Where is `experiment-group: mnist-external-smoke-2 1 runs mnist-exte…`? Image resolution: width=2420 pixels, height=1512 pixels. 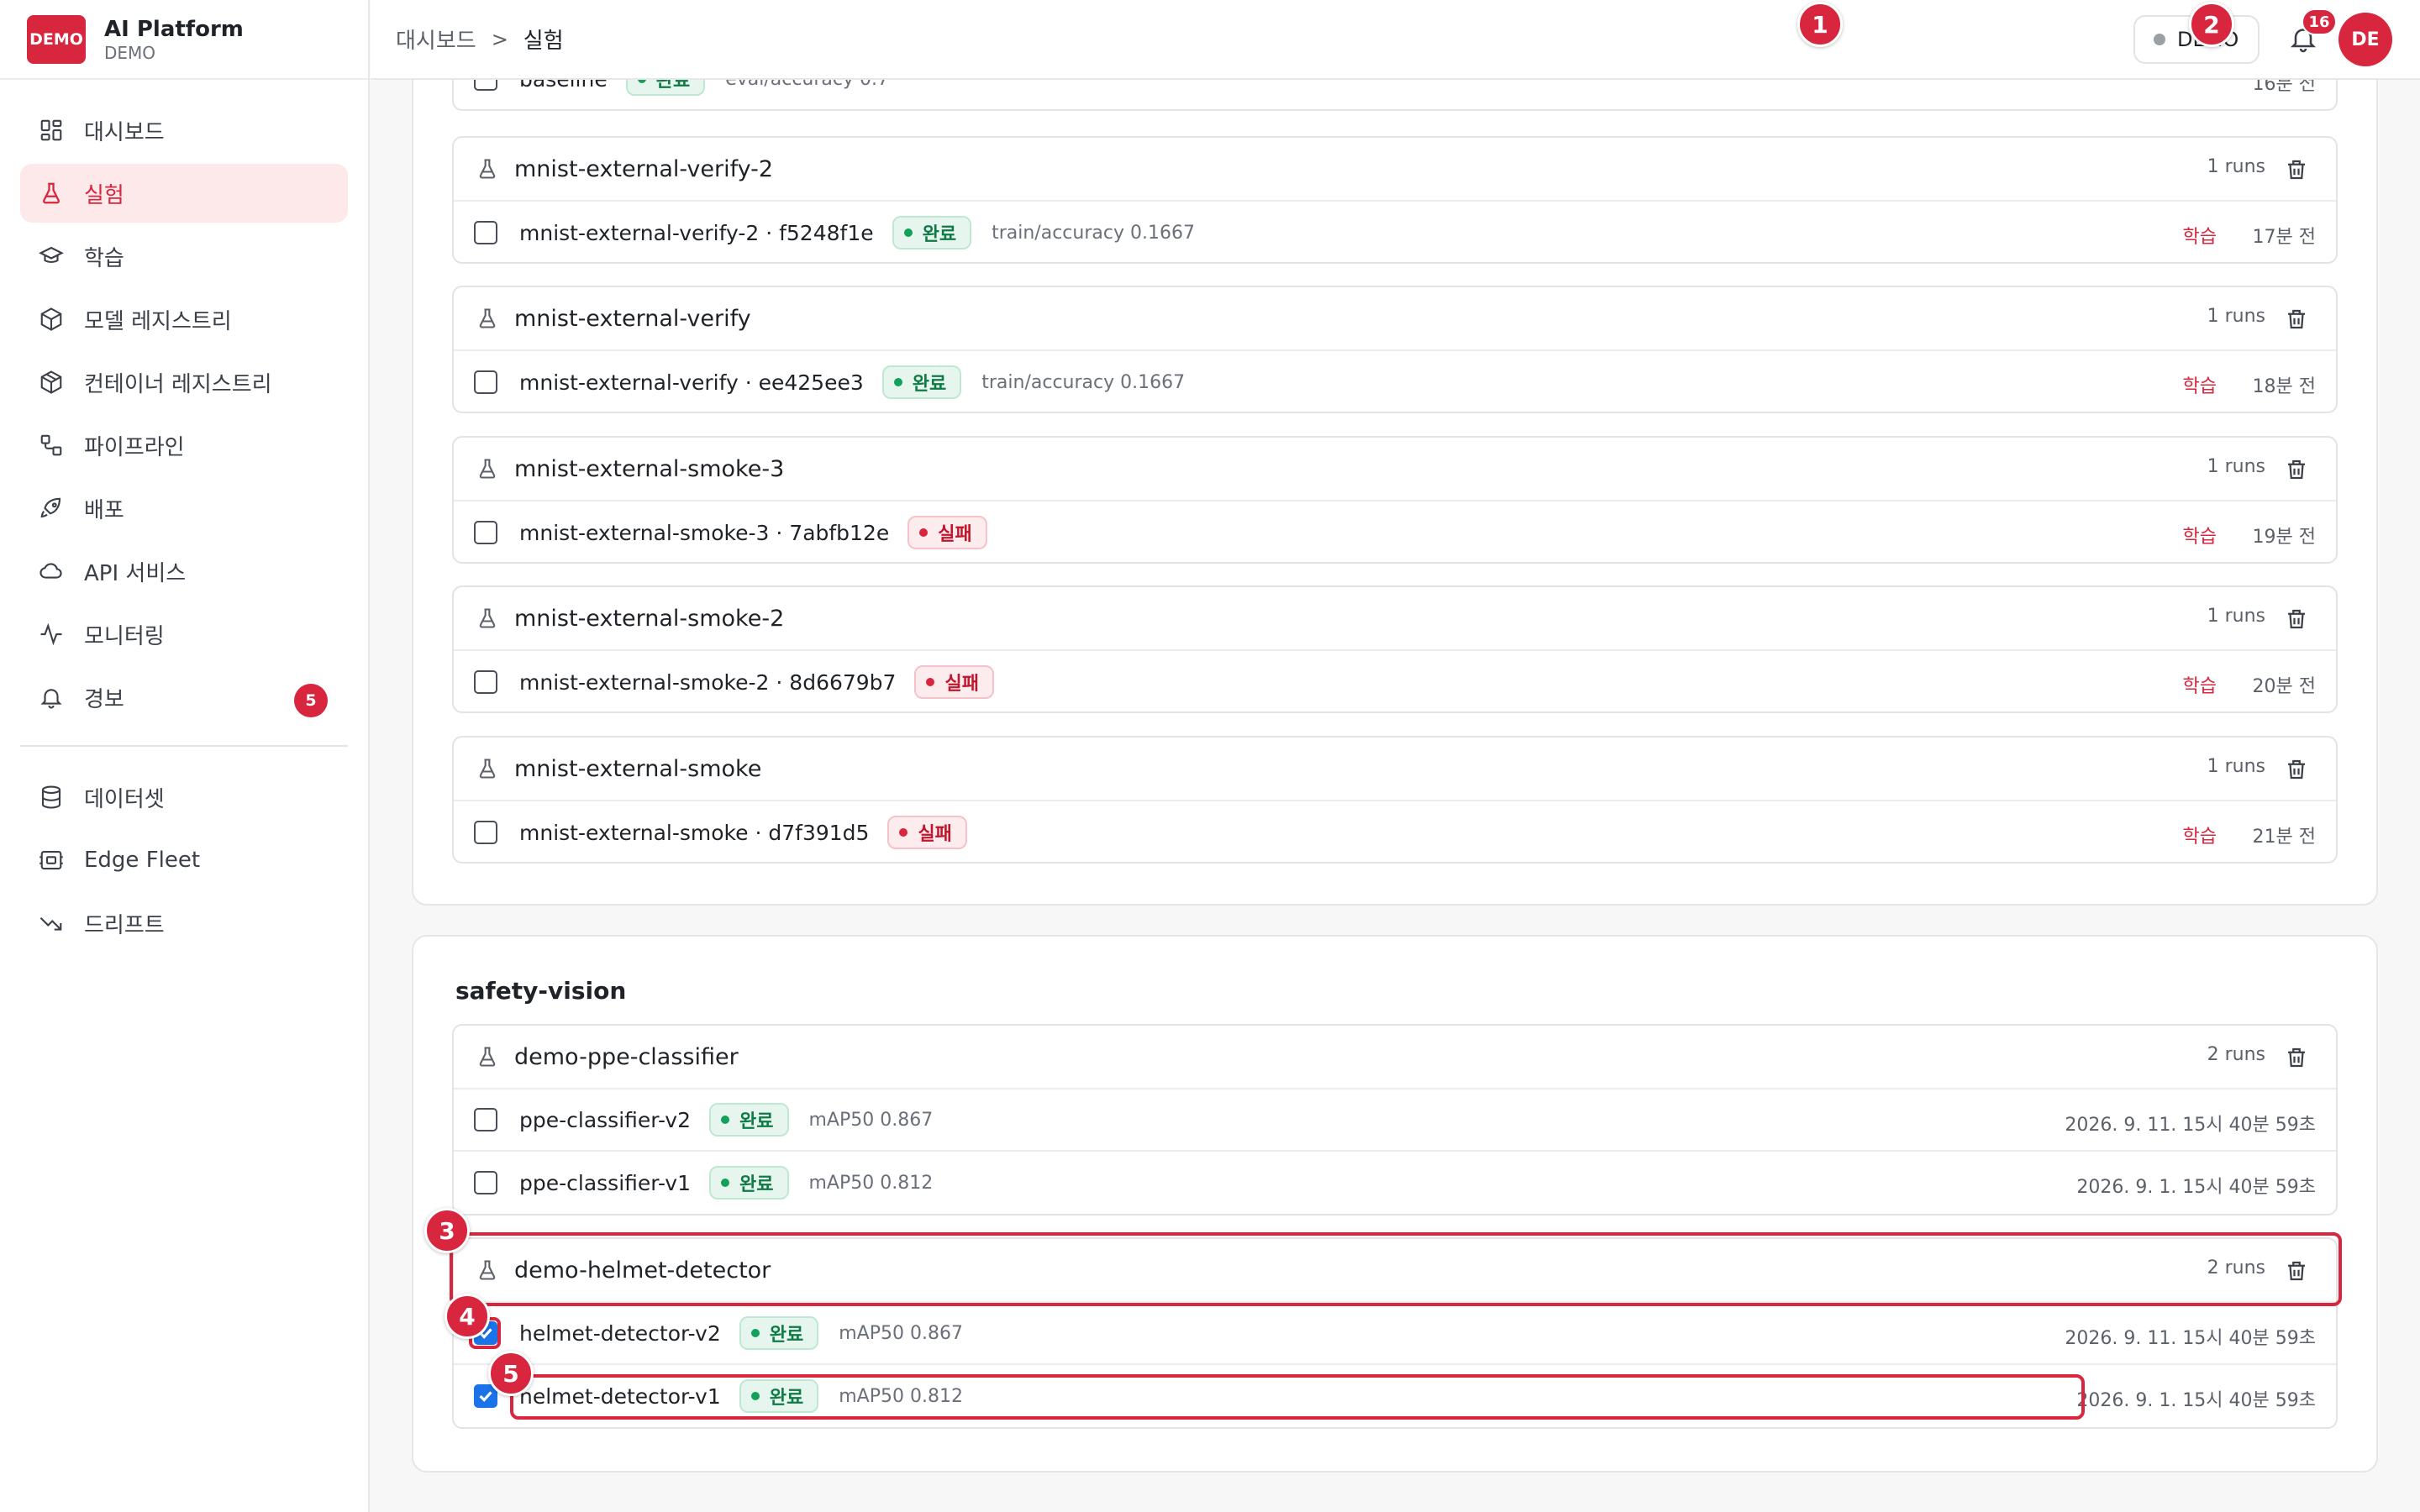 experiment-group: mnist-external-smoke-2 1 runs mnist-exte… is located at coordinates (1395, 649).